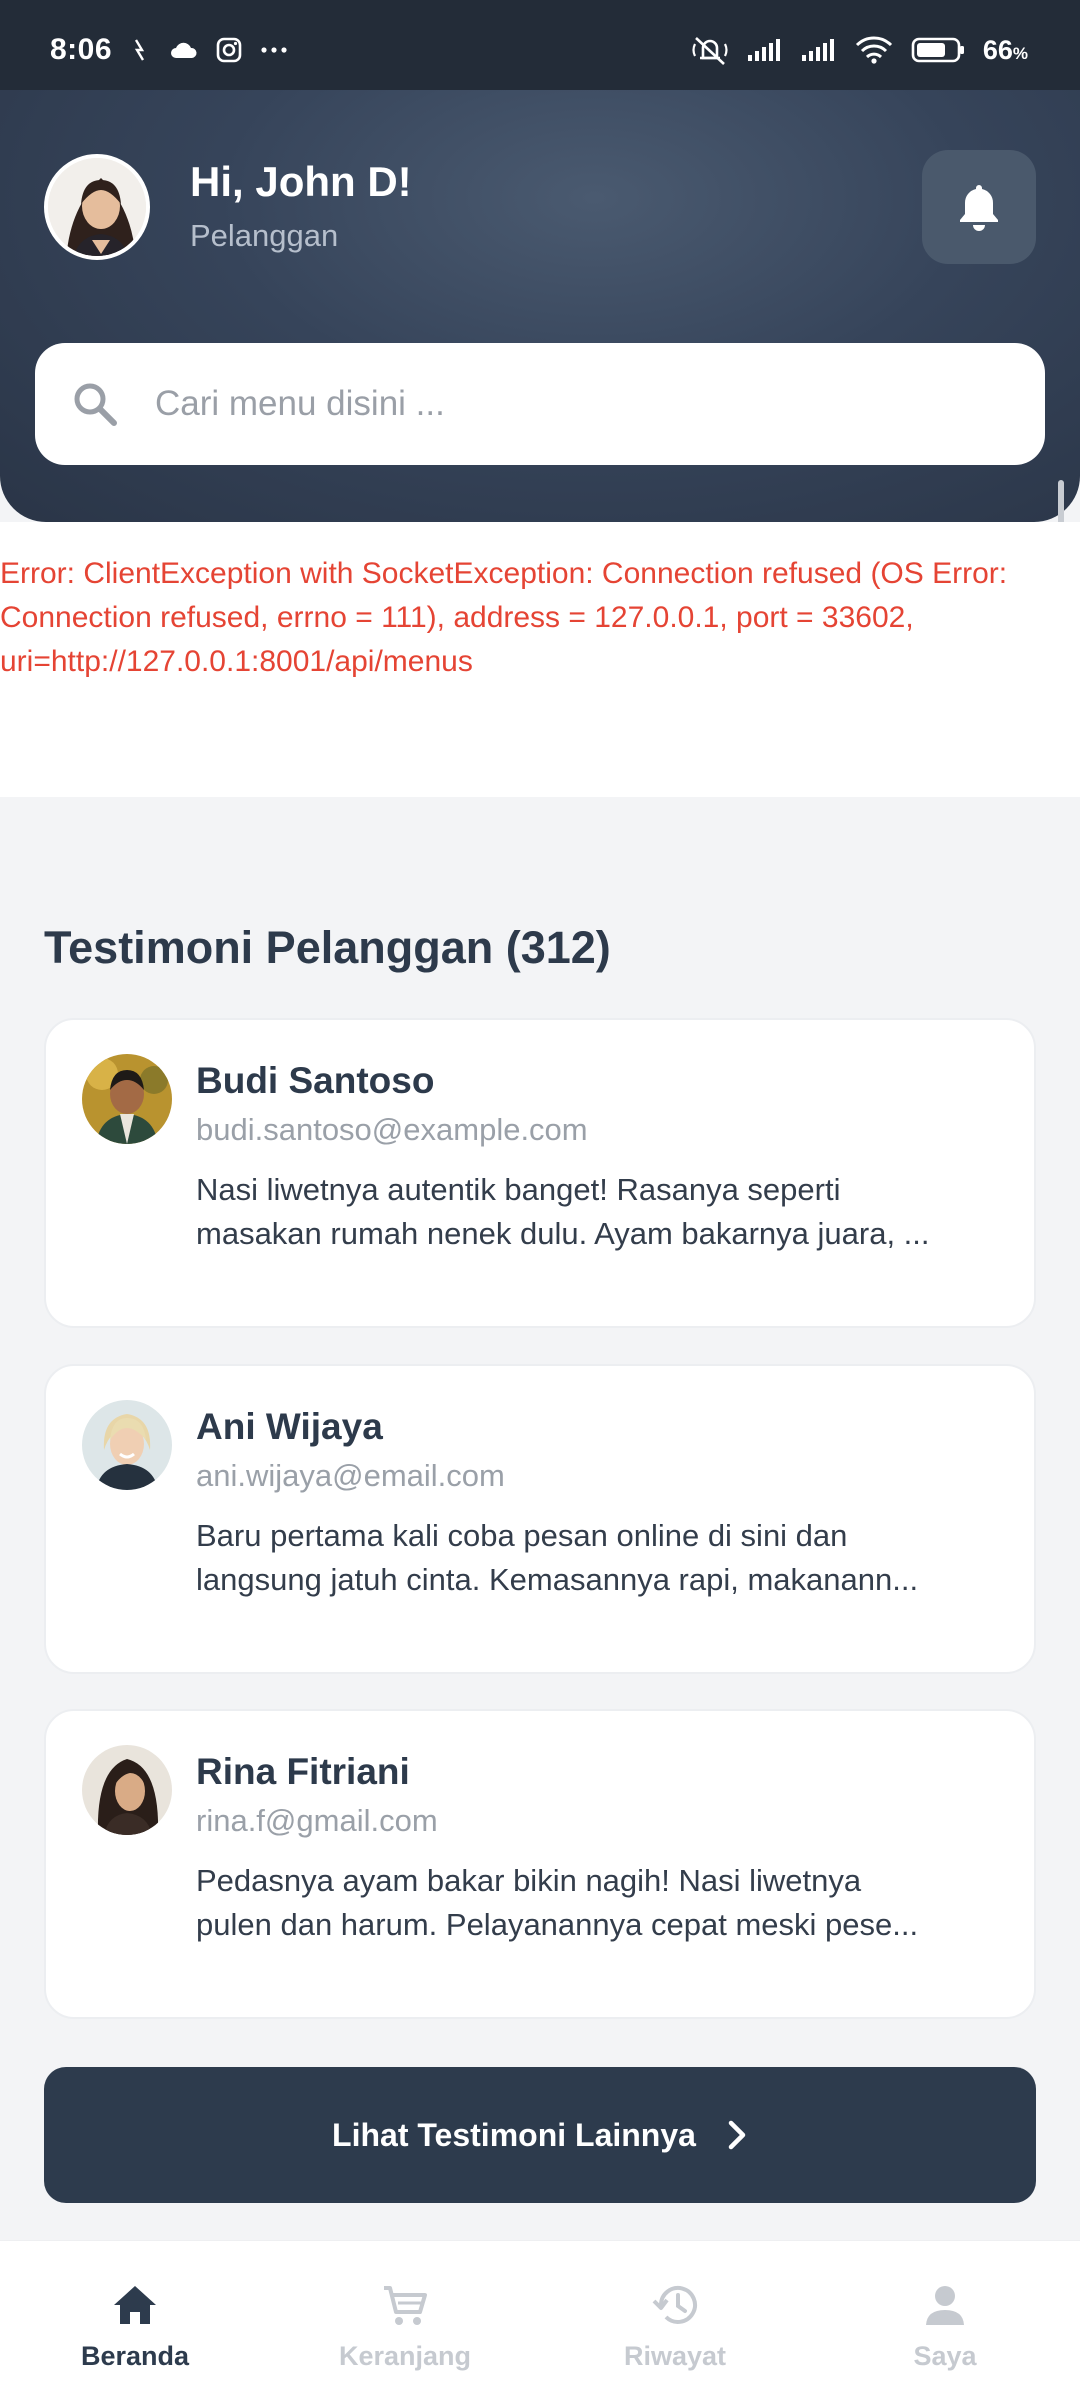 The image size is (1080, 2400). Describe the element at coordinates (405, 2327) in the screenshot. I see `nav-item-keranjang: Keranjang` at that location.